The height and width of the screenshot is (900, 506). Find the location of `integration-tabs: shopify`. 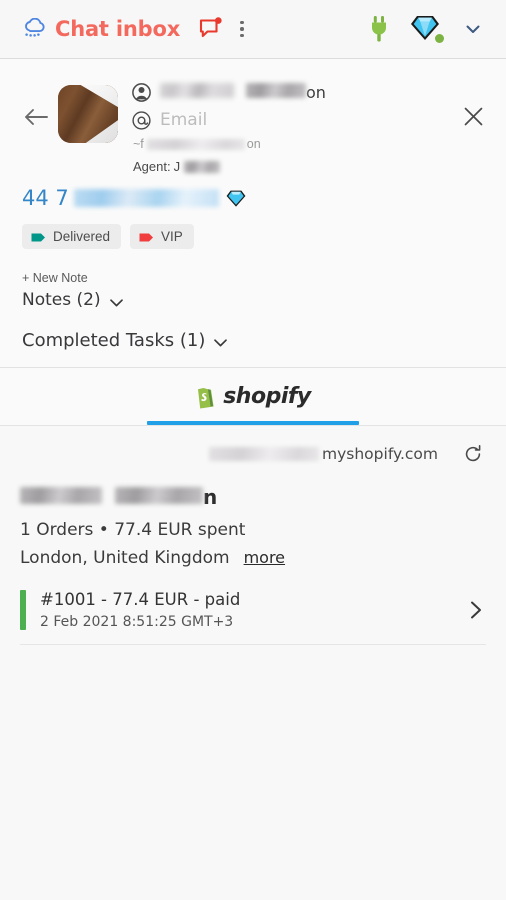

integration-tabs: shopify is located at coordinates (253, 397).